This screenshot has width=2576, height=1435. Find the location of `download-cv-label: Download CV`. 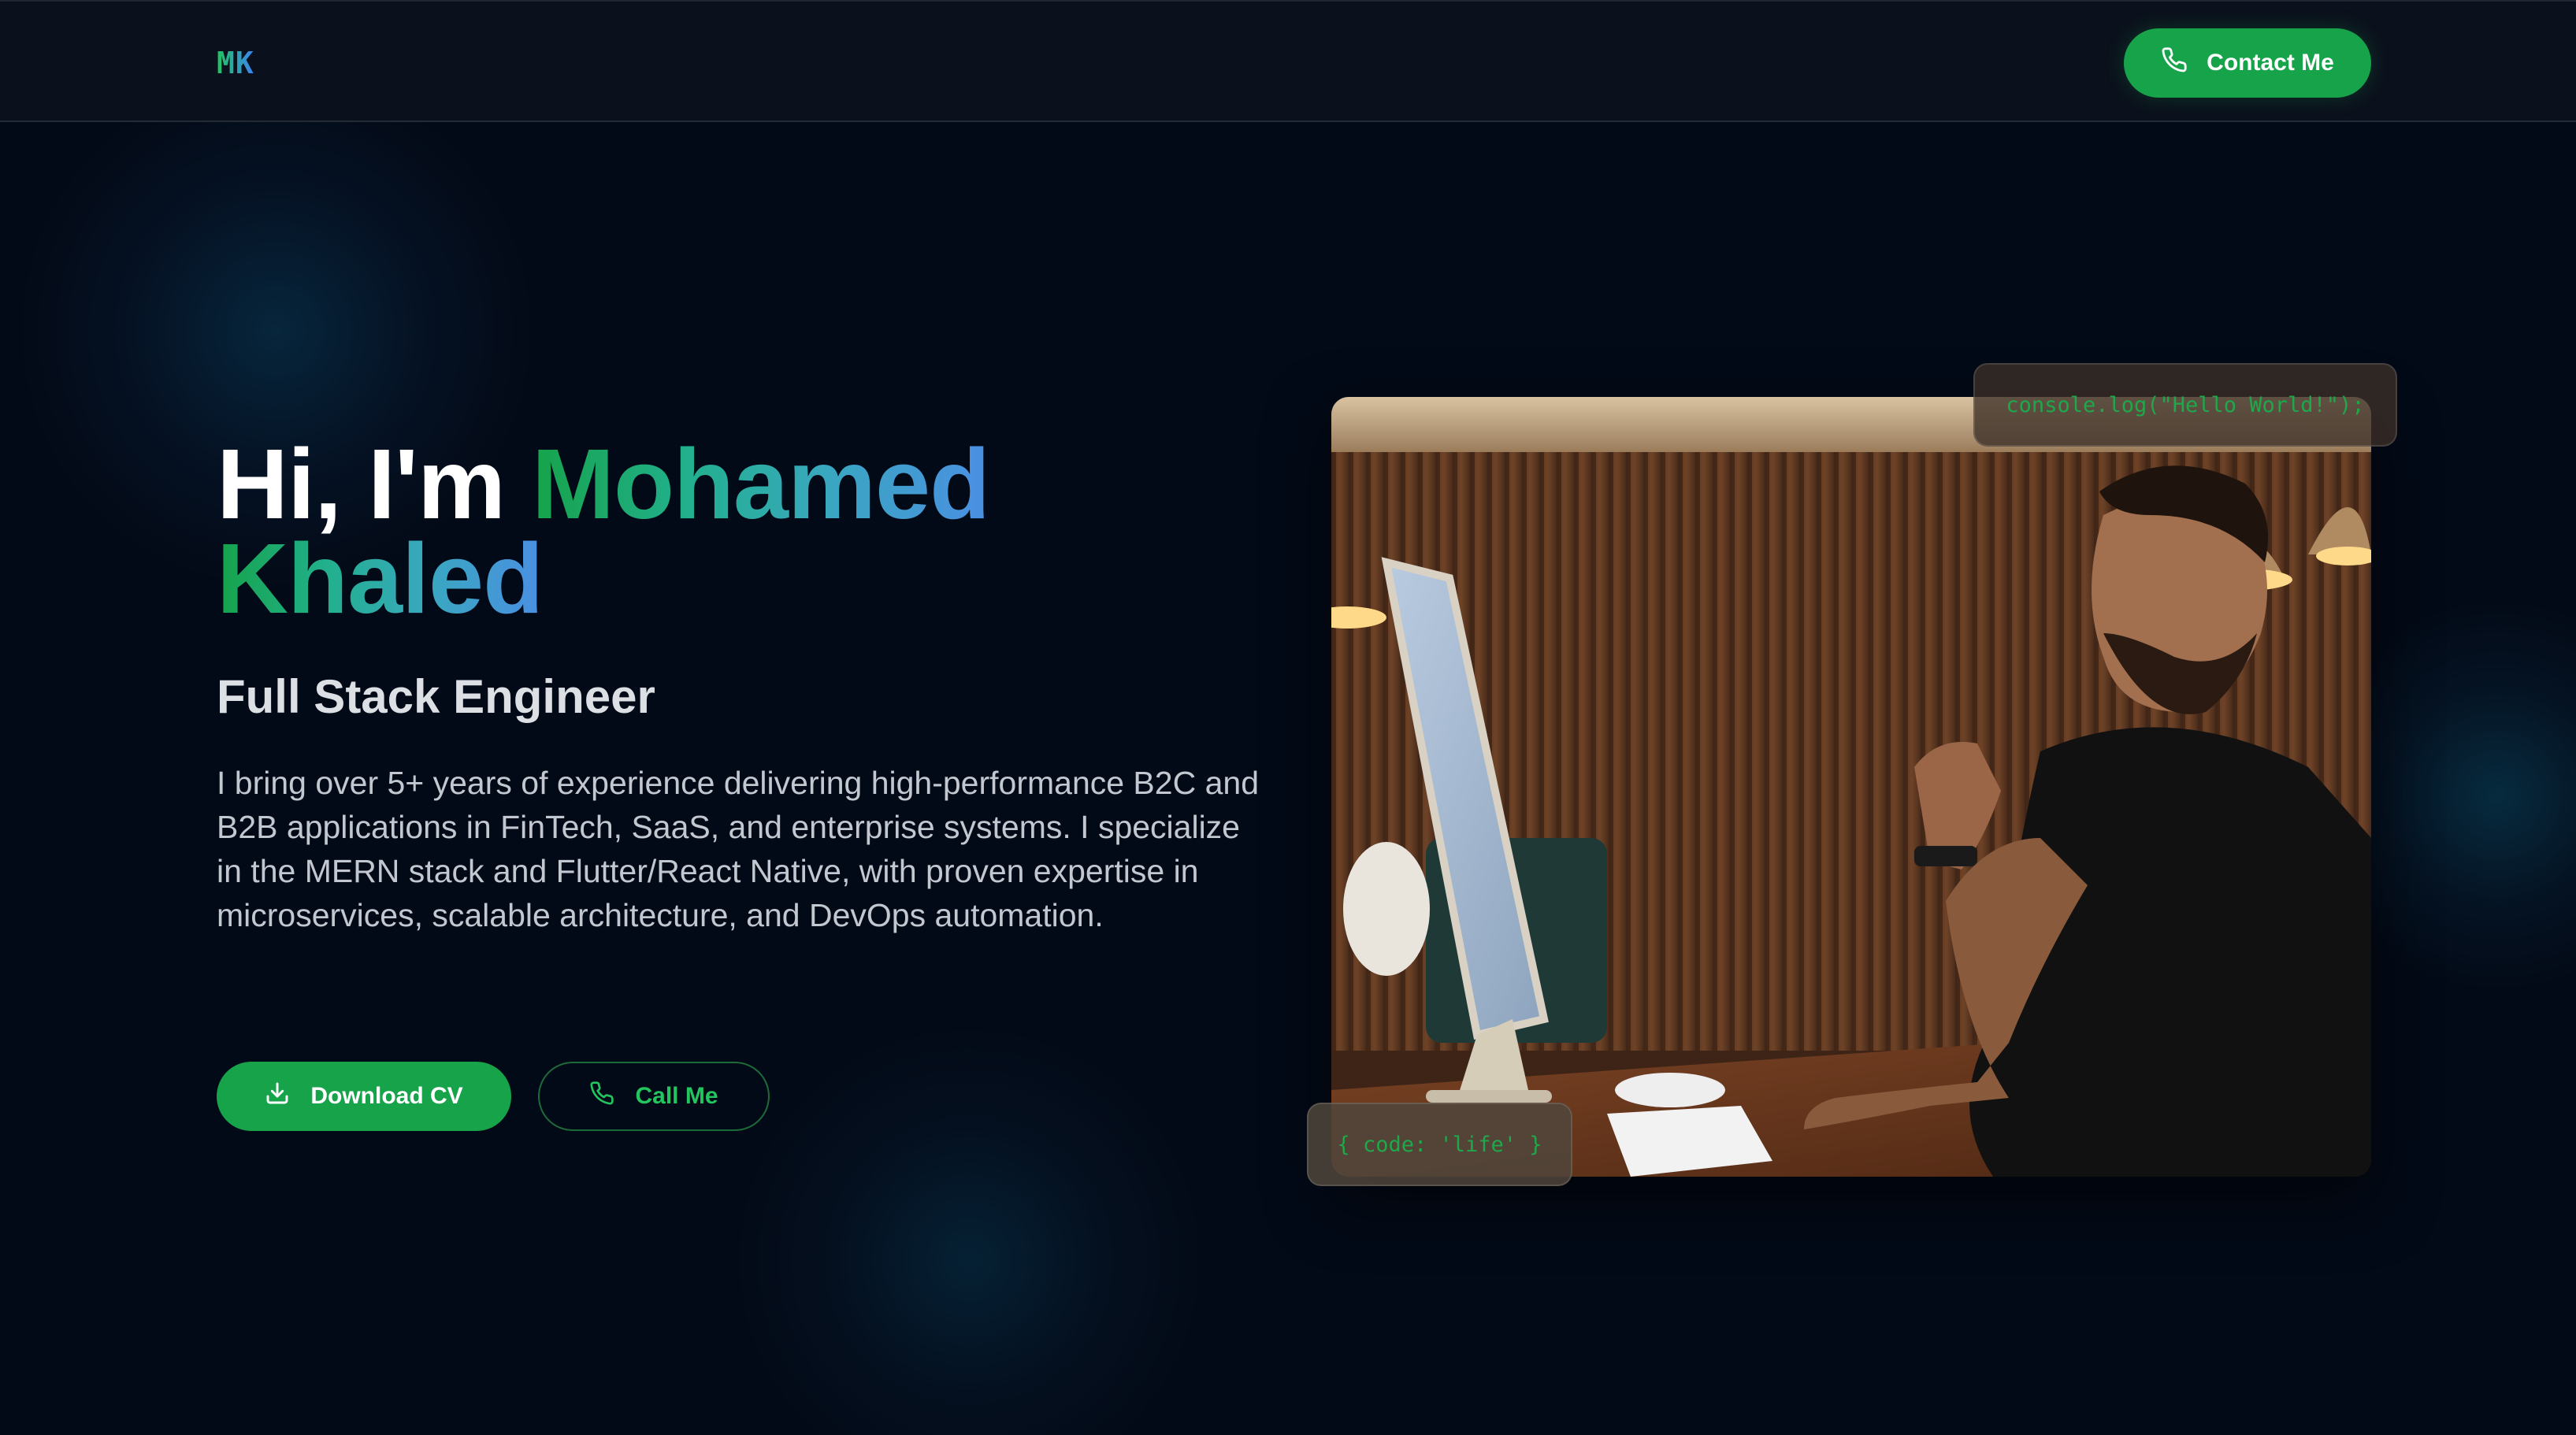

download-cv-label: Download CV is located at coordinates (386, 1096).